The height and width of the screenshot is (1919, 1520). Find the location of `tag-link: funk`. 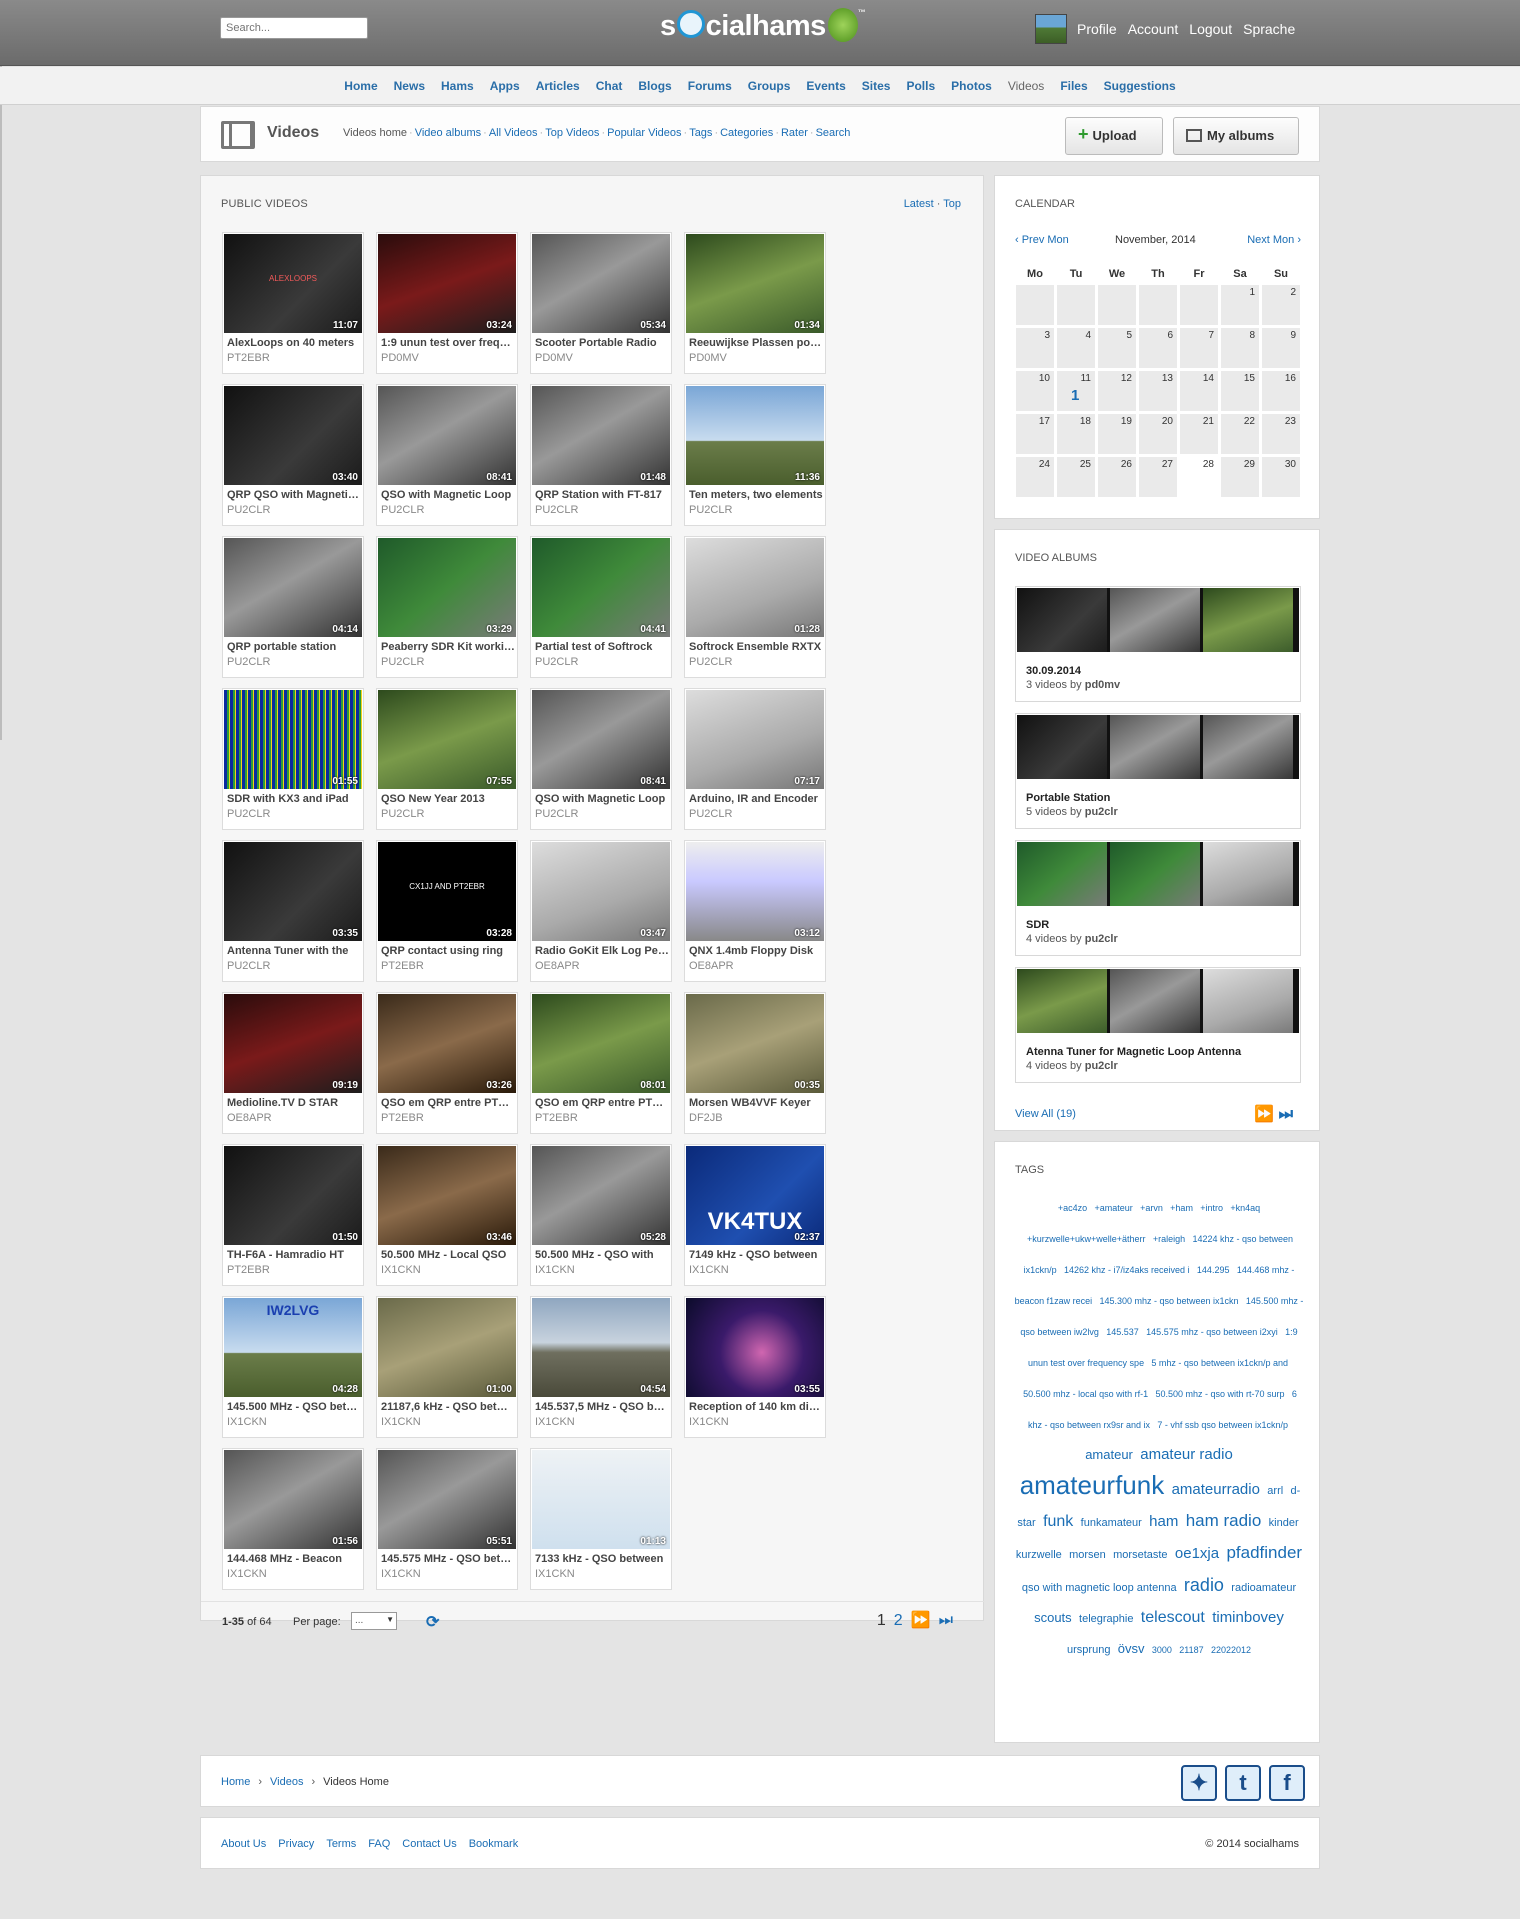

tag-link: funk is located at coordinates (1058, 1521).